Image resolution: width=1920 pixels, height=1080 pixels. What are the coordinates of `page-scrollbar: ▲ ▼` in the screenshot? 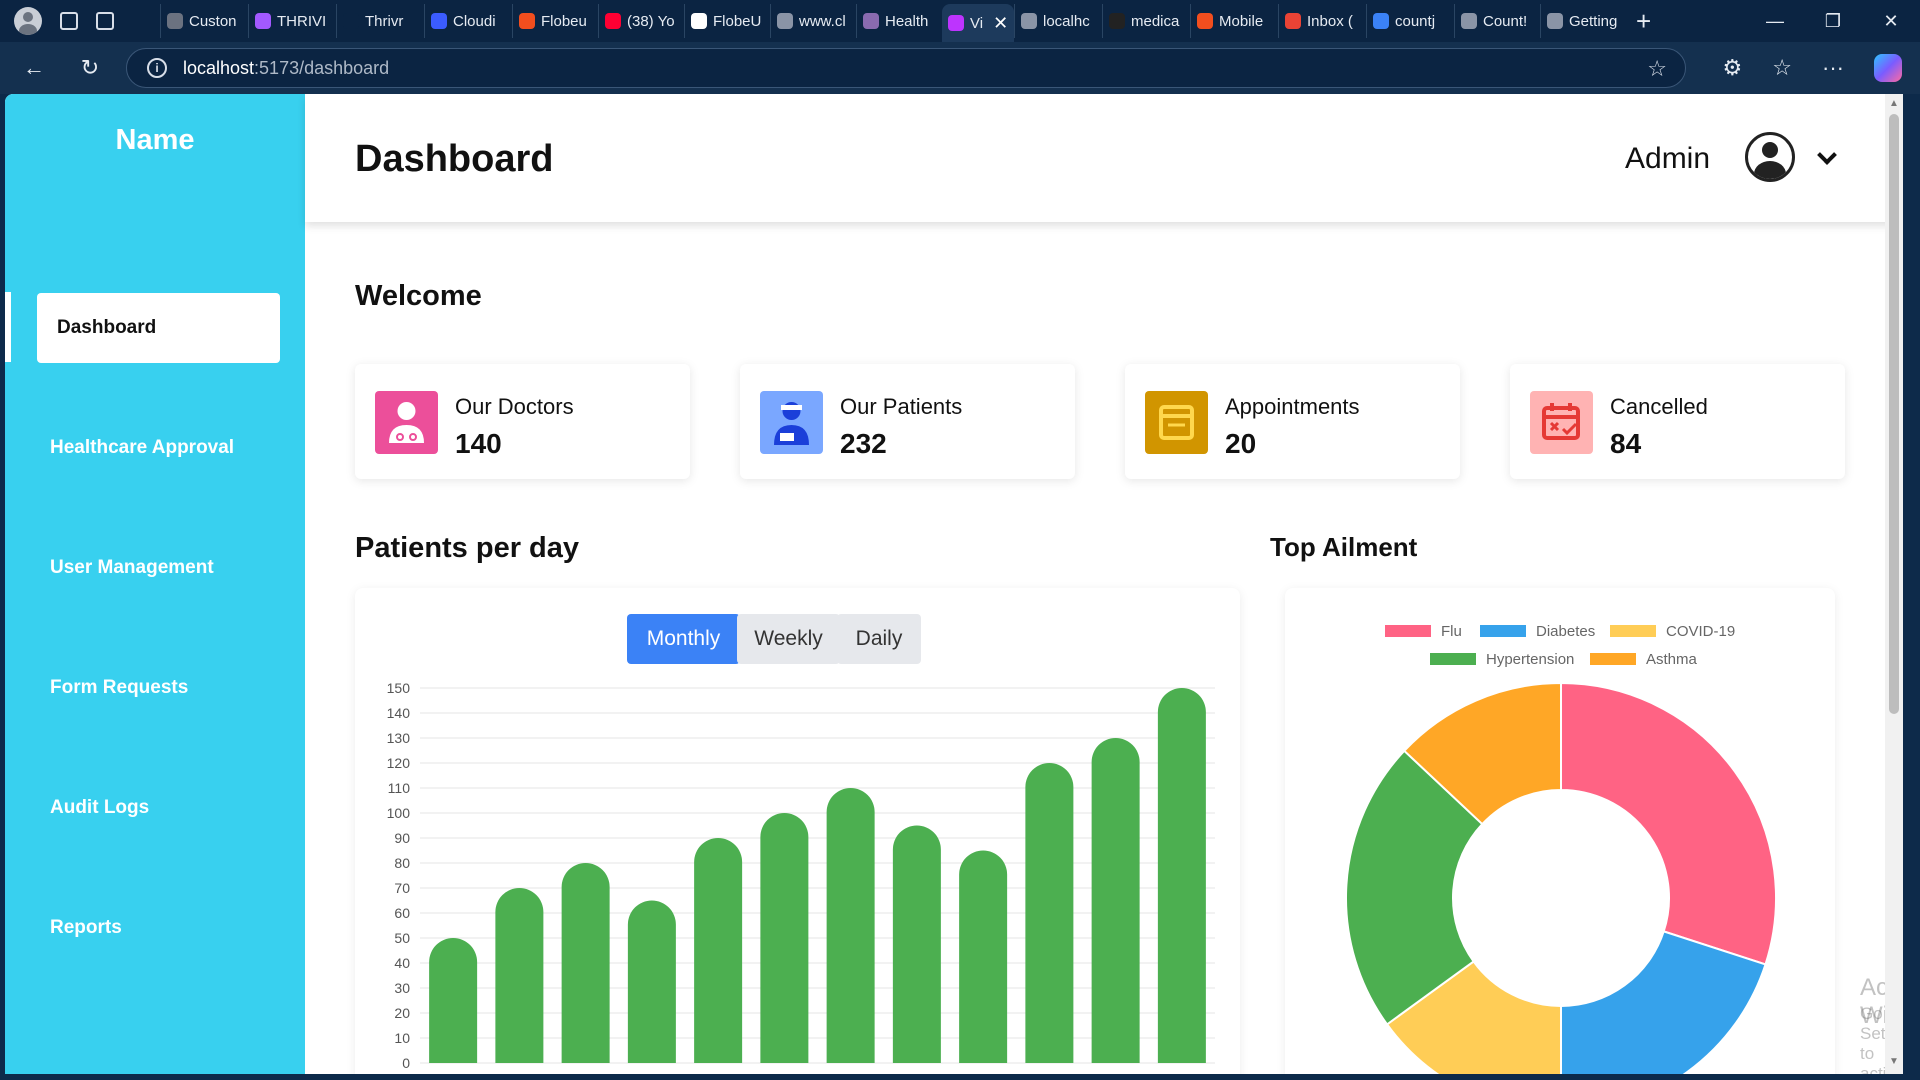 It's located at (1894, 584).